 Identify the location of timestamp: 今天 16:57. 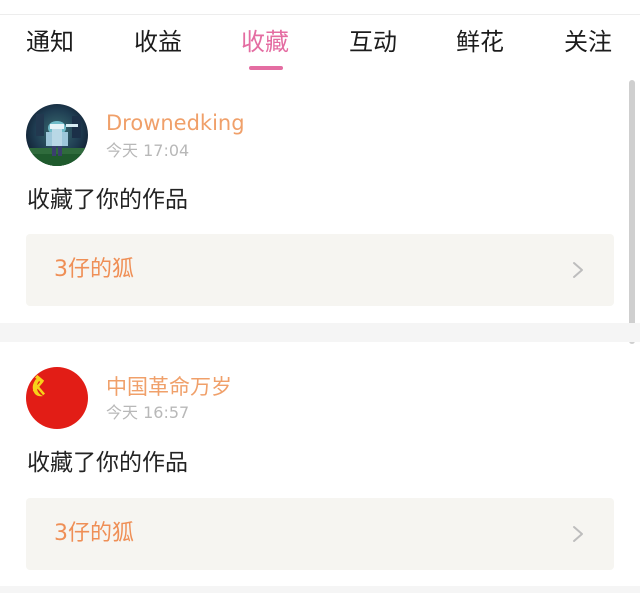
(148, 412).